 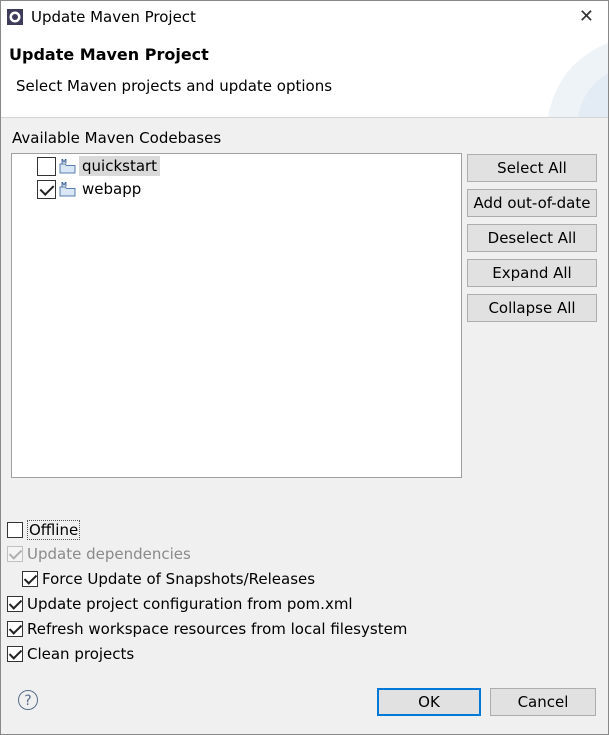 I want to click on quickstart-checkbox, so click(x=46, y=166).